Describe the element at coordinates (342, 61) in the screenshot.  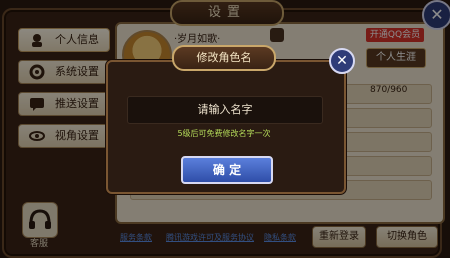
I see `close-icon: ✕` at that location.